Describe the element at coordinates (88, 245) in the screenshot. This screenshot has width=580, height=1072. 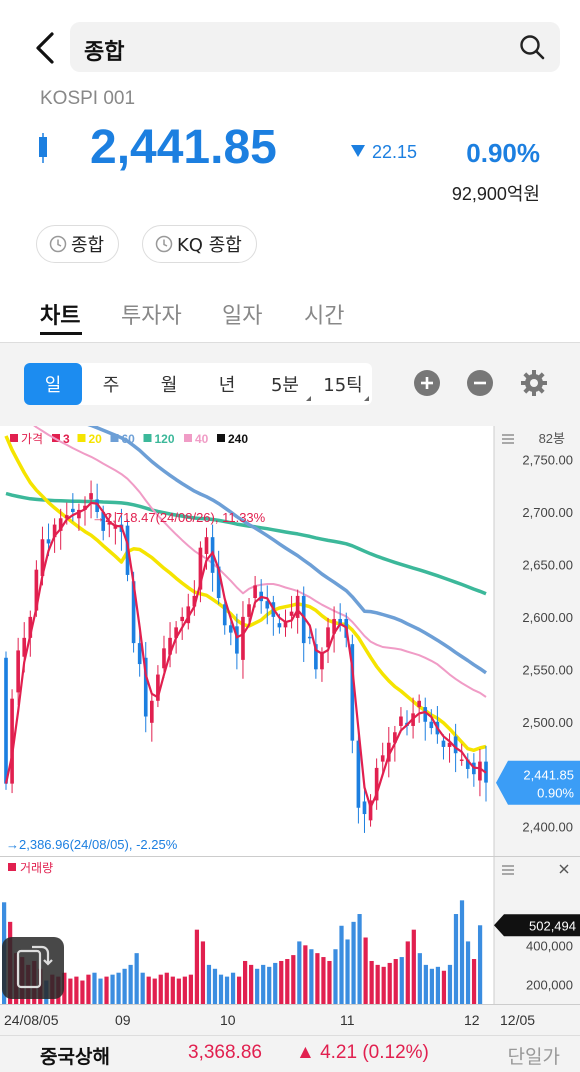
I see `chip-label: 종합` at that location.